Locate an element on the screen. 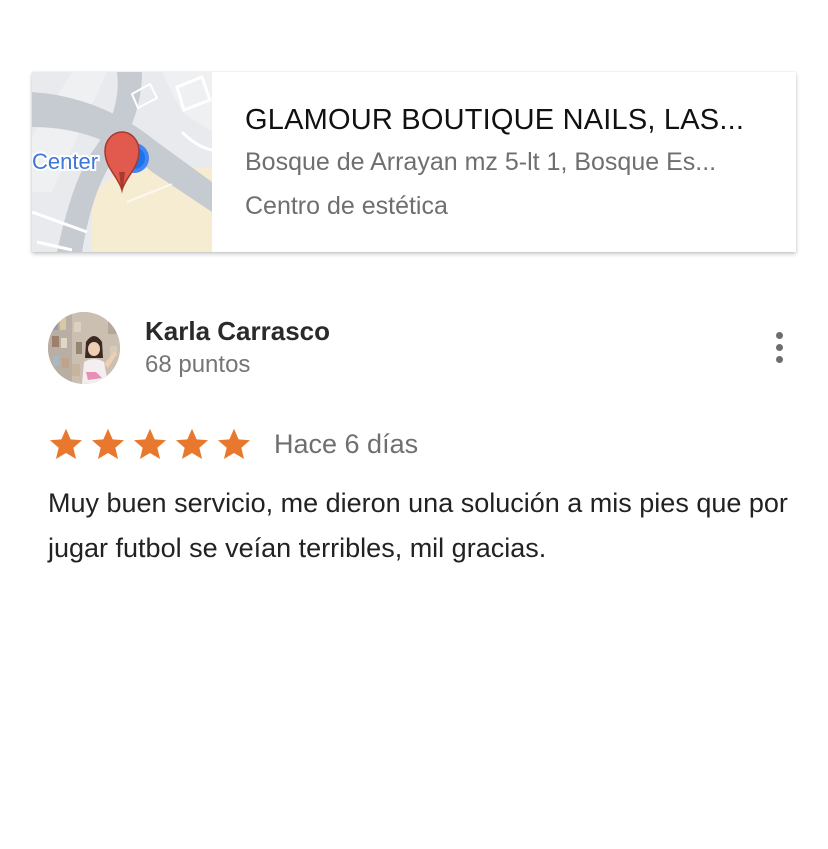 This screenshot has height=849, width=828. rating-row: Hace 6 días is located at coordinates (233, 444).